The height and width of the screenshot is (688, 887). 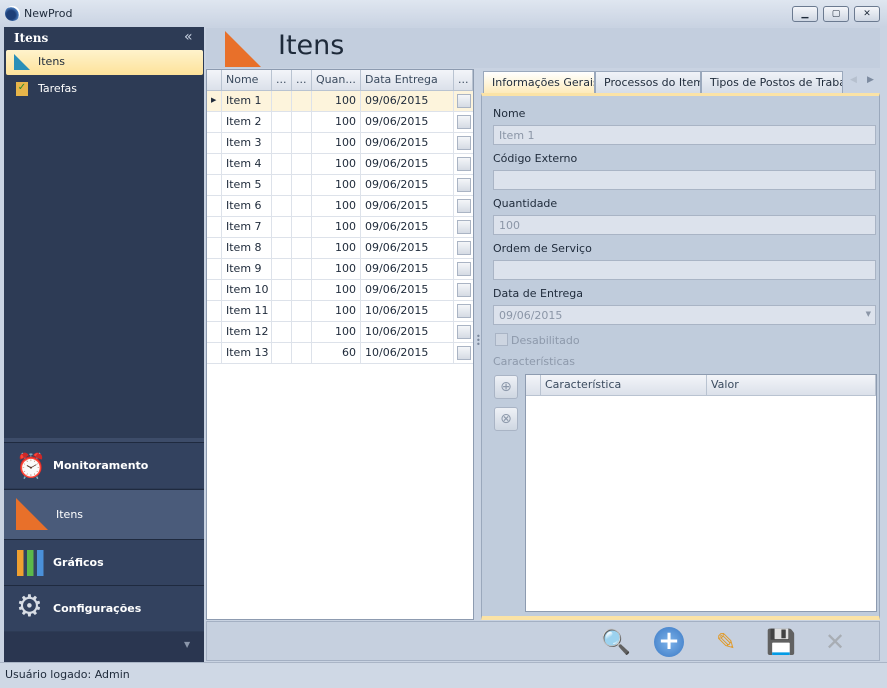 What do you see at coordinates (247, 269) in the screenshot?
I see `cell-nome: Item 9` at bounding box center [247, 269].